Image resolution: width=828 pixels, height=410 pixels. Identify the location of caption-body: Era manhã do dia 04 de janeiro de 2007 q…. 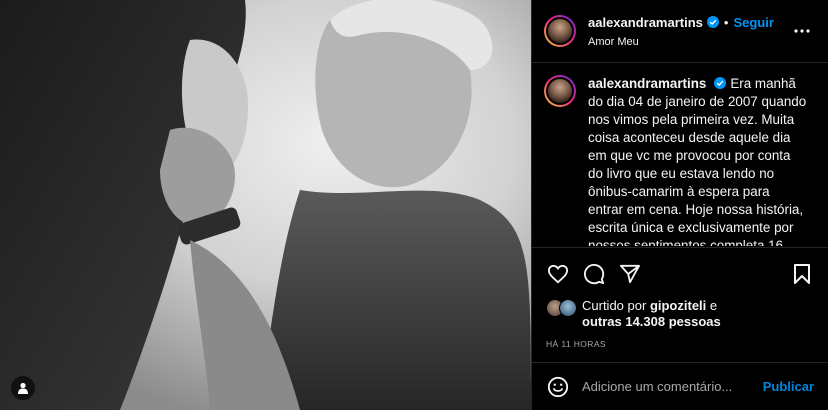
(697, 161).